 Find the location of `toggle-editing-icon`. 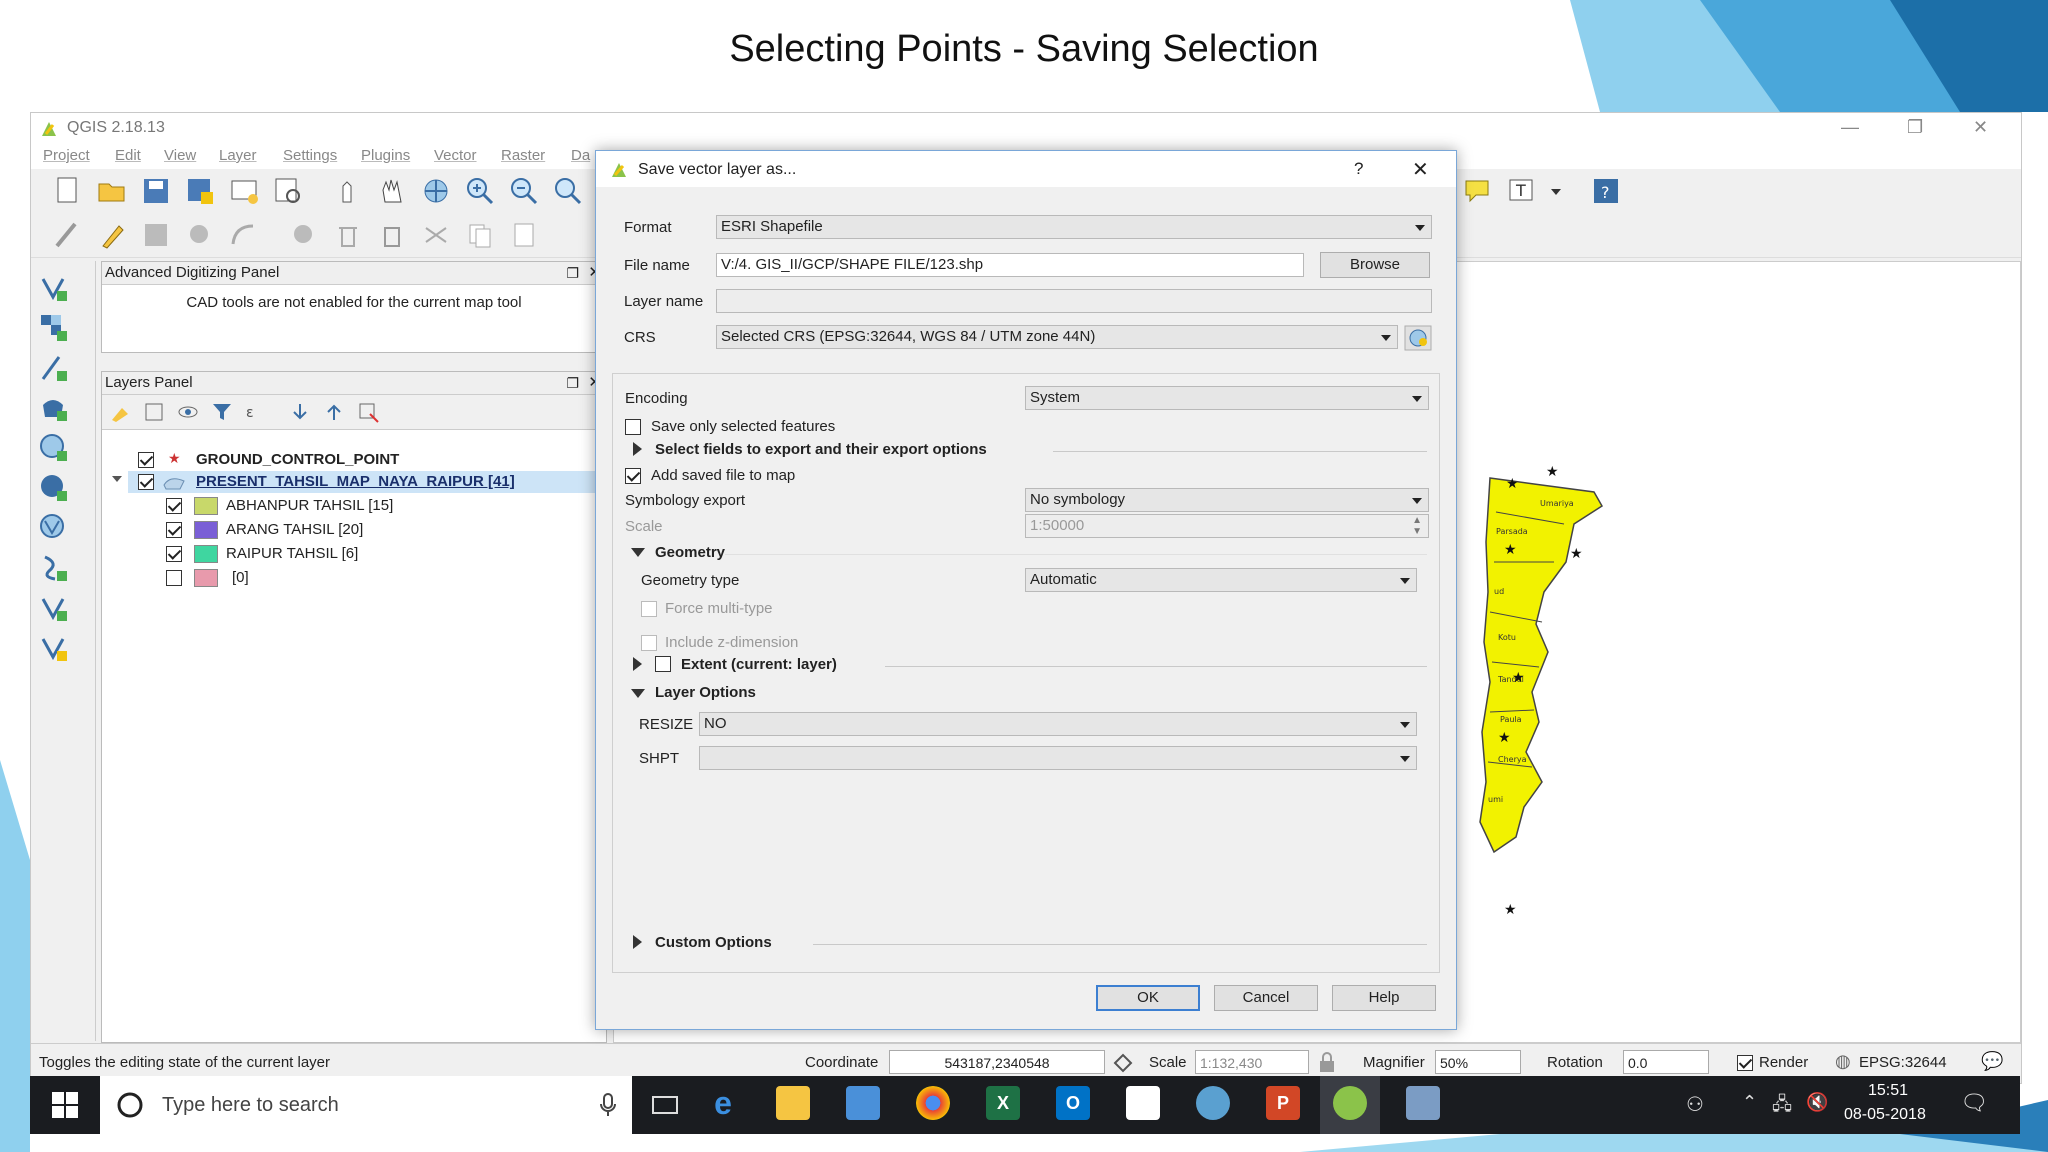

toggle-editing-icon is located at coordinates (112, 235).